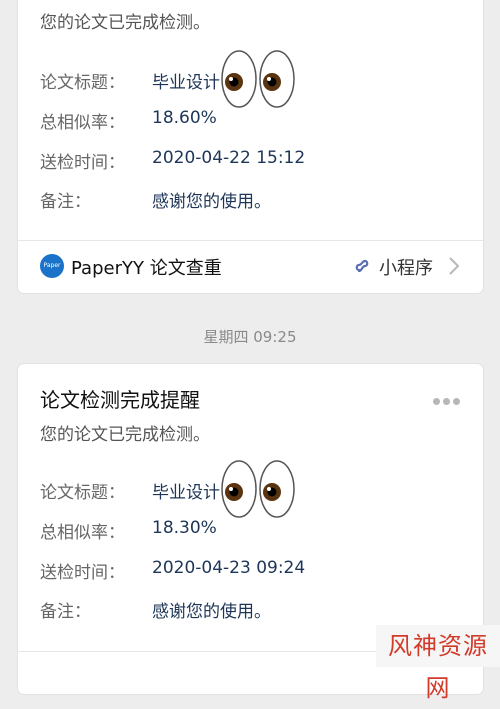 The height and width of the screenshot is (709, 500). Describe the element at coordinates (362, 266) in the screenshot. I see `mini-program-icon` at that location.